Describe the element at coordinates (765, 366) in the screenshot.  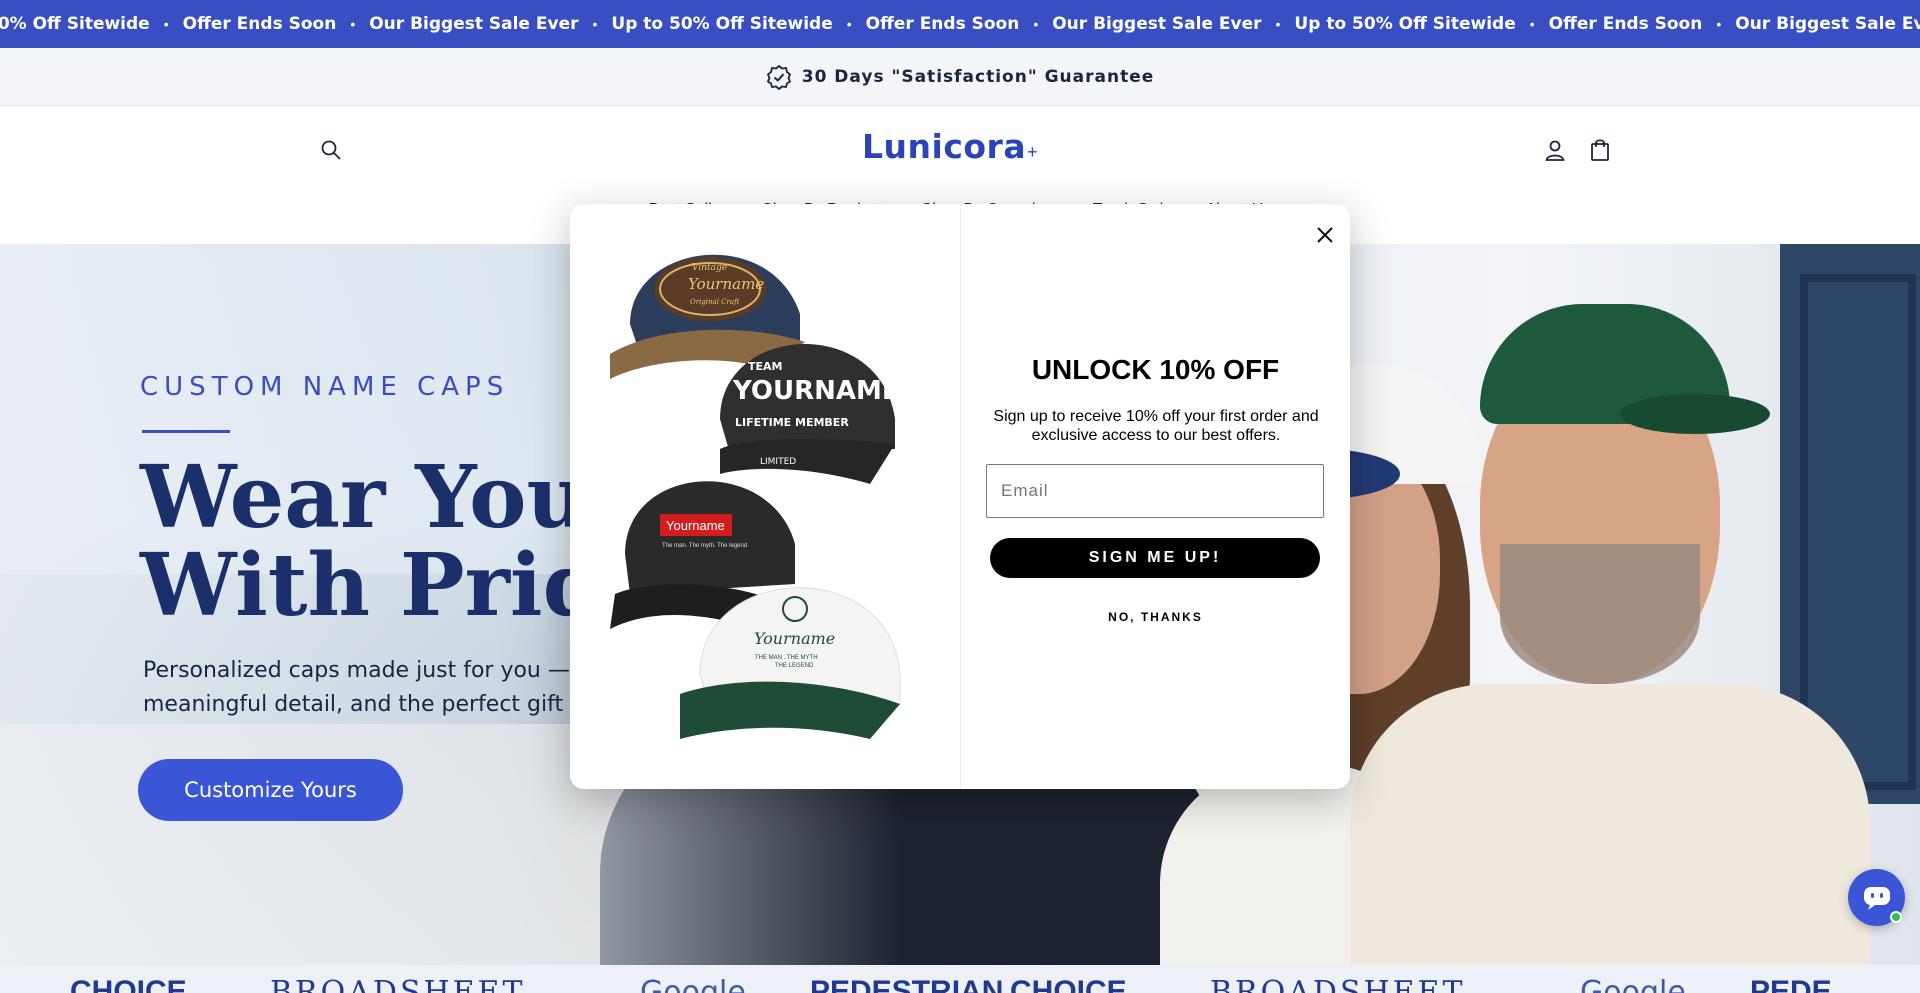
I see `cap-team-label: TEAM` at that location.